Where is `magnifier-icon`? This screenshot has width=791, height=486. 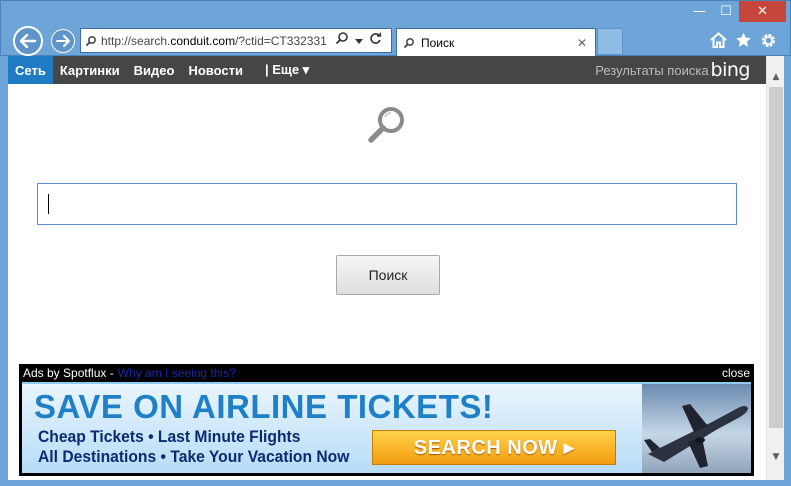 magnifier-icon is located at coordinates (386, 125).